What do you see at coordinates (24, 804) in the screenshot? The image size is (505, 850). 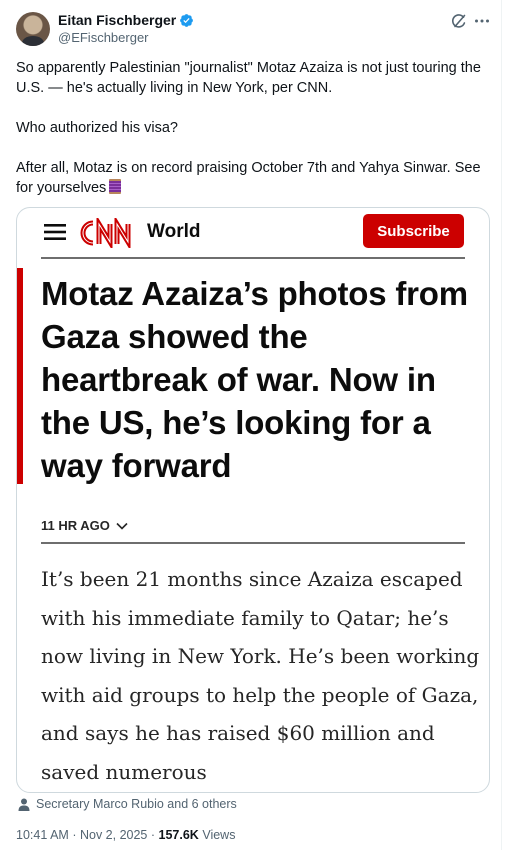 I see `person-icon` at bounding box center [24, 804].